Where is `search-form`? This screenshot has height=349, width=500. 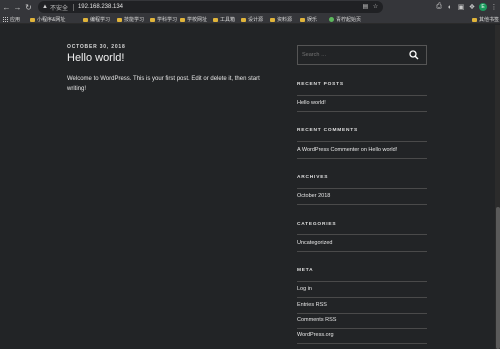 search-form is located at coordinates (362, 55).